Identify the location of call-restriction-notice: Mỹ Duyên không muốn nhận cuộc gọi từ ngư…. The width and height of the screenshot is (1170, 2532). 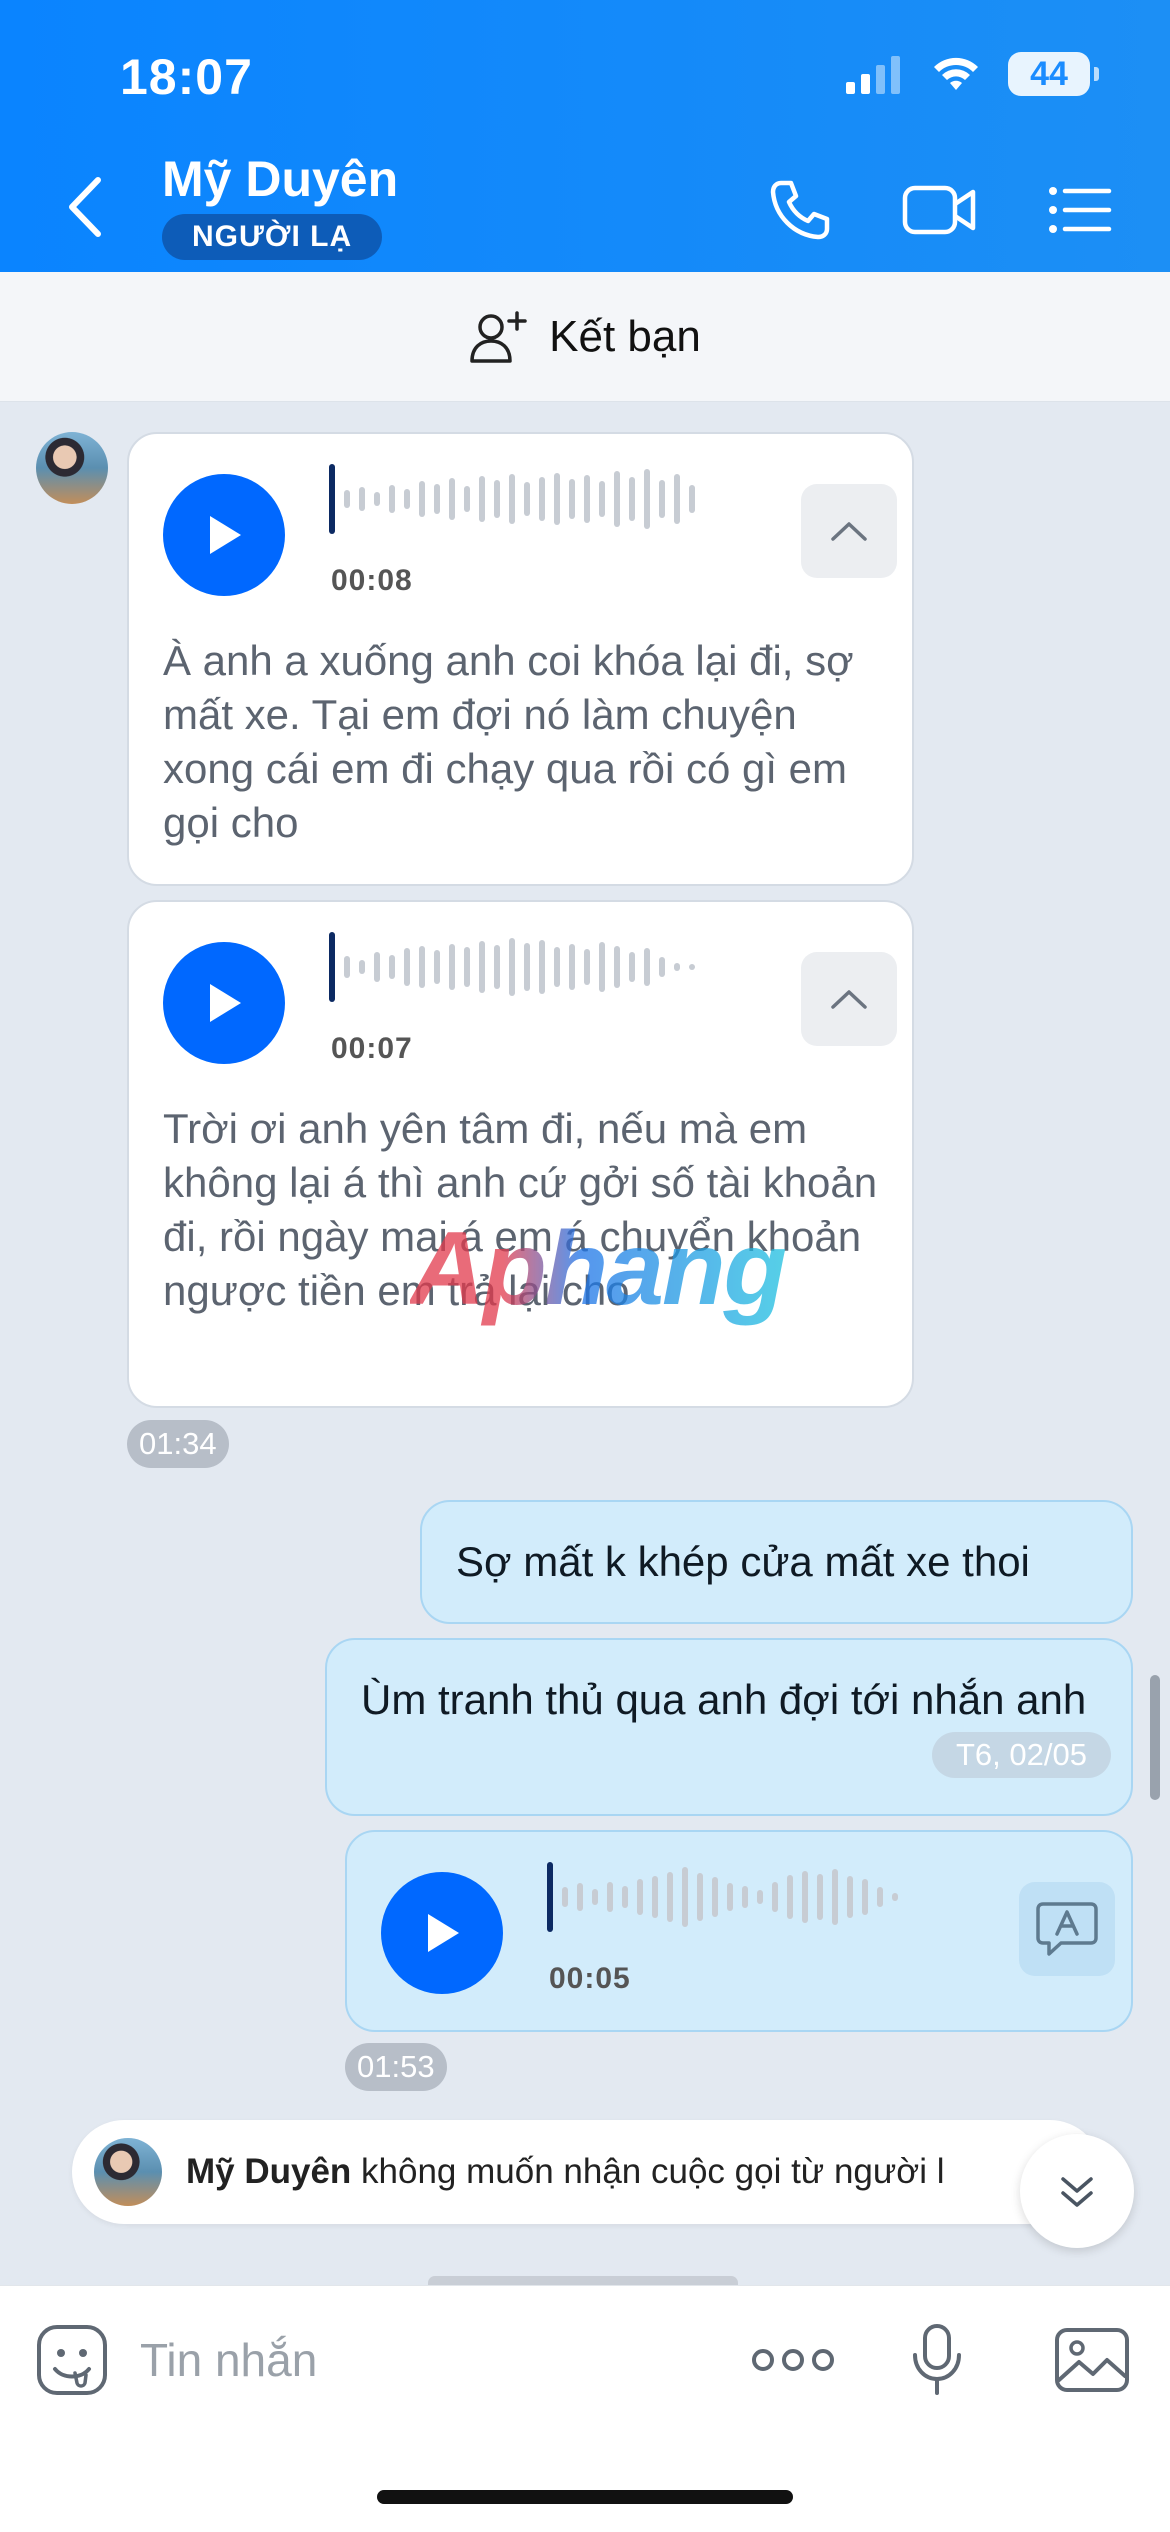
(587, 2172).